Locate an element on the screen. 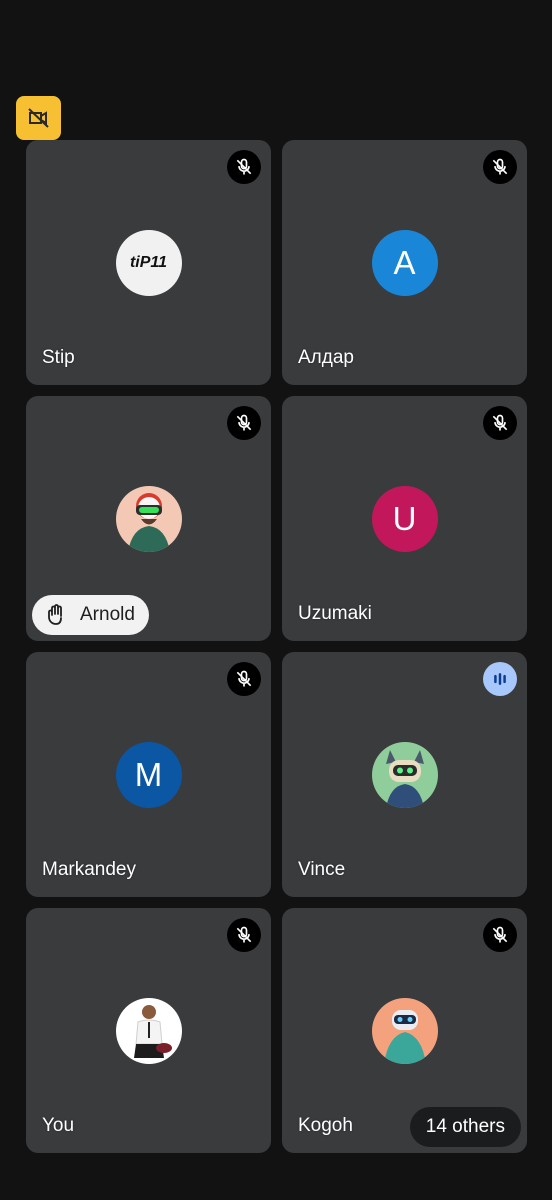 This screenshot has height=1200, width=552. avatar: tiP11 is located at coordinates (148, 262).